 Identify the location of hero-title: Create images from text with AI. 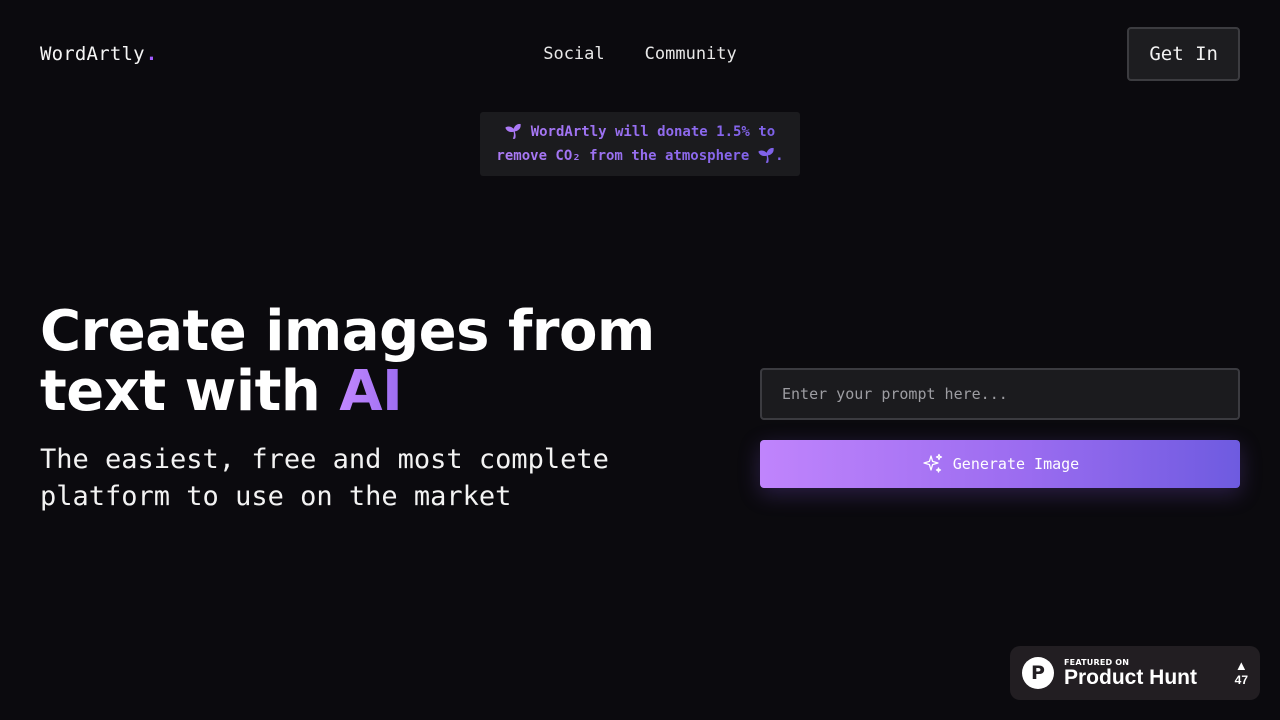
(370, 362).